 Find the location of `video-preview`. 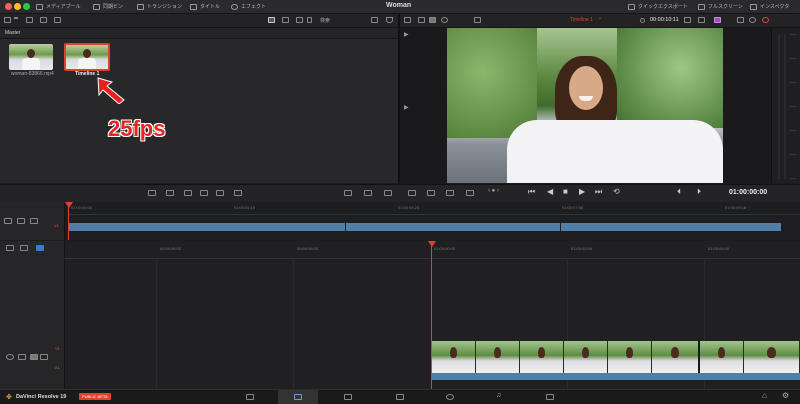

video-preview is located at coordinates (585, 105).